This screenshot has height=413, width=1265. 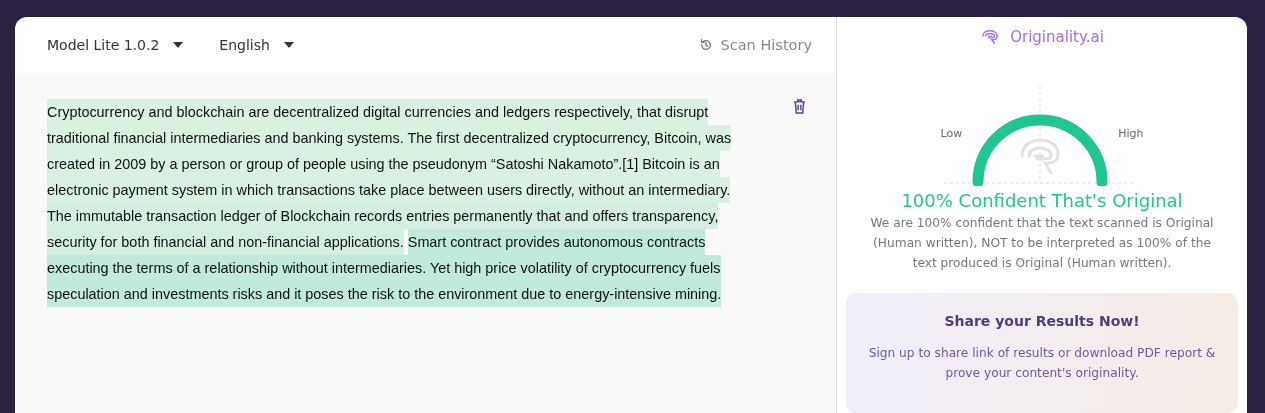 I want to click on brain-watermark-icon, so click(x=1040, y=156).